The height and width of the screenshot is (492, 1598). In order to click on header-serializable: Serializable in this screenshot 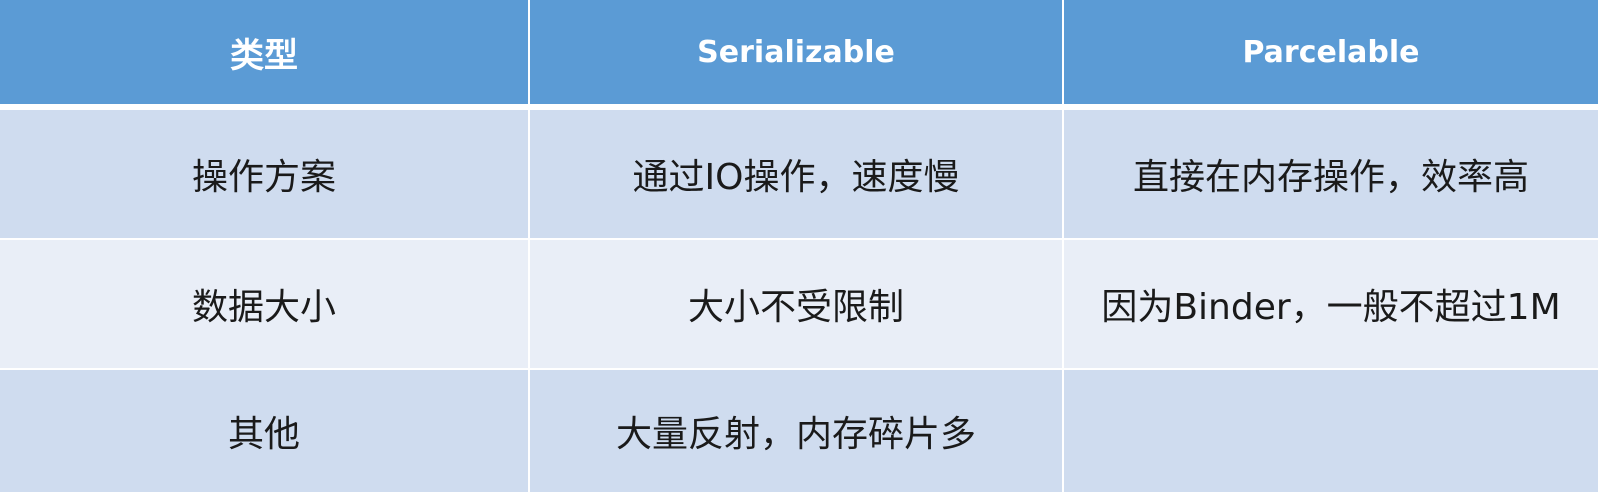, I will do `click(797, 55)`.